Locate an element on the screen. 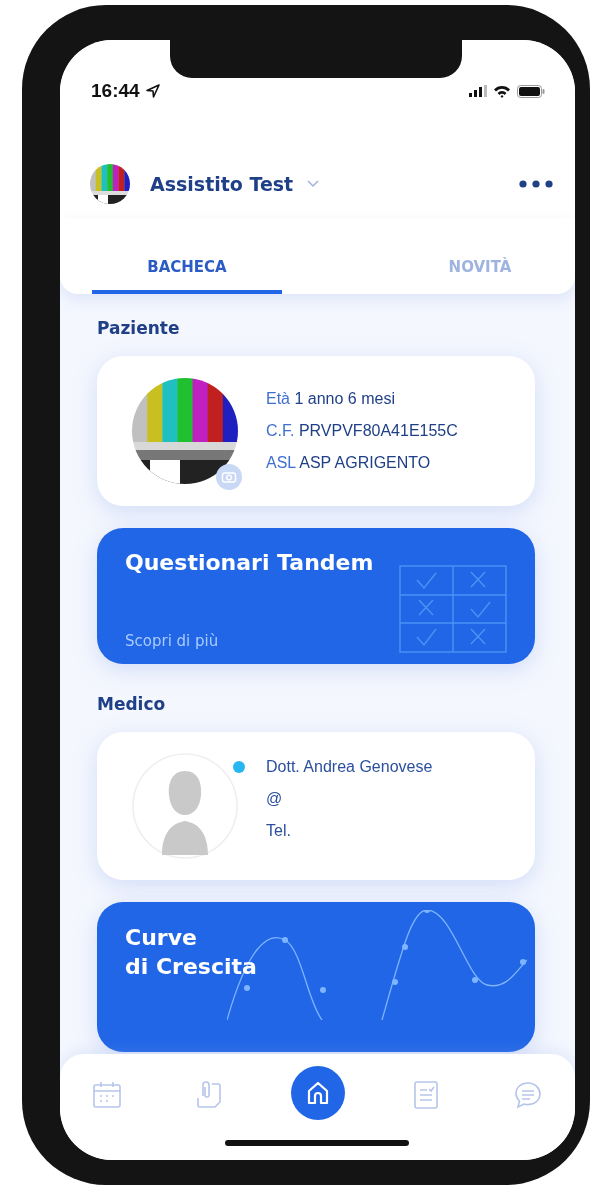 Image resolution: width=600 pixels, height=1187 pixels. battery-icon is located at coordinates (531, 91).